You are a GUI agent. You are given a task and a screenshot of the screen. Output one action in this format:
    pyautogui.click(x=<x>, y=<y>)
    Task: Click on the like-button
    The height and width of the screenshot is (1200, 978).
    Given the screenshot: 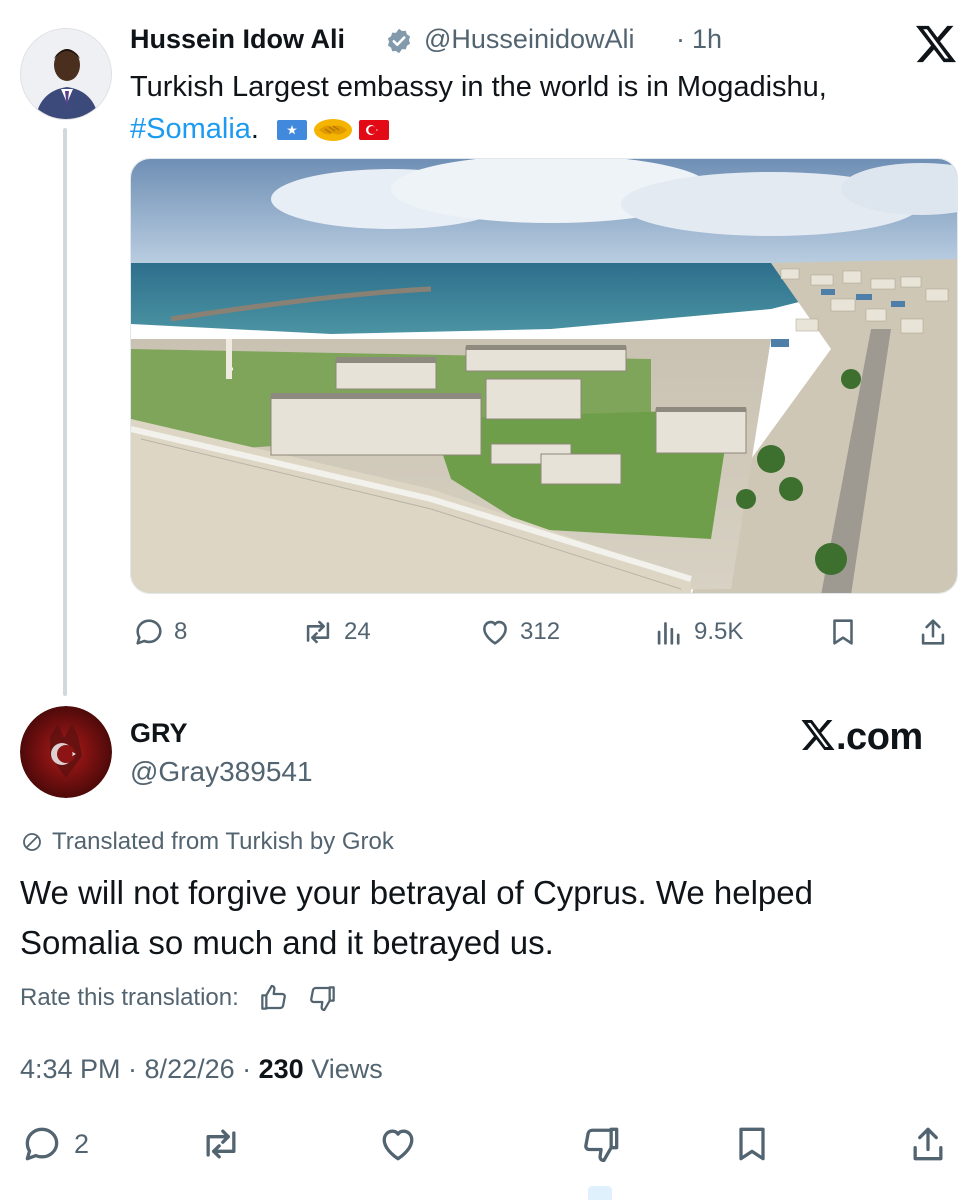 What is the action you would take?
    pyautogui.click(x=398, y=1144)
    